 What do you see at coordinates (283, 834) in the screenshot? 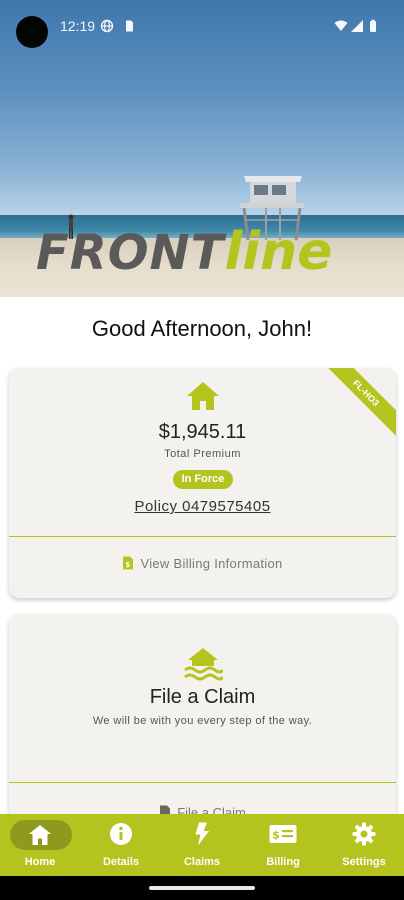
I see `bill-icon: $` at bounding box center [283, 834].